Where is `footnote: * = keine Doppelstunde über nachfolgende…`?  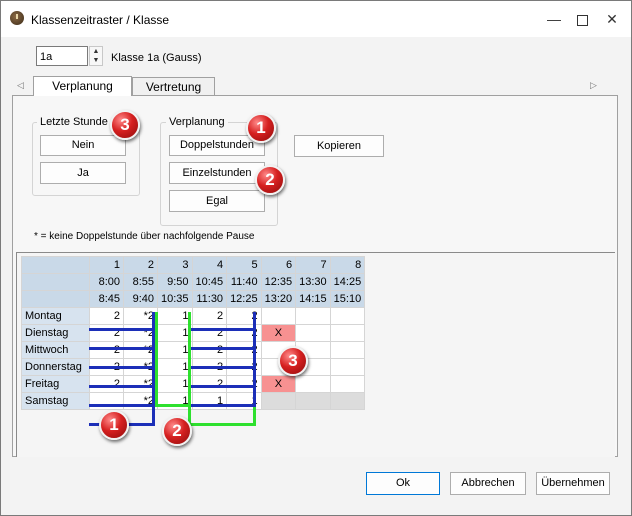
footnote: * = keine Doppelstunde über nachfolgende… is located at coordinates (144, 236).